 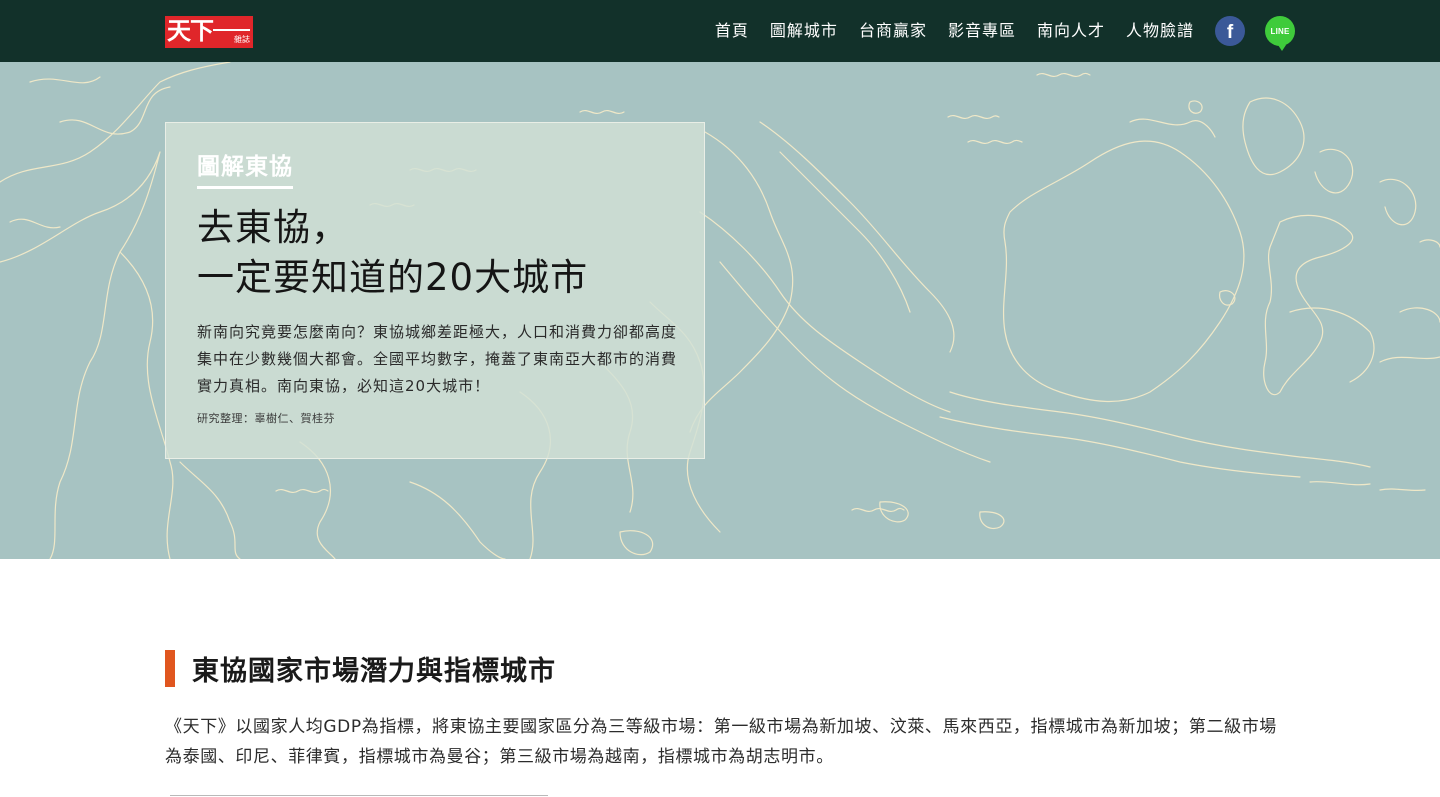 I want to click on line-share-button: LINE, so click(x=1280, y=33).